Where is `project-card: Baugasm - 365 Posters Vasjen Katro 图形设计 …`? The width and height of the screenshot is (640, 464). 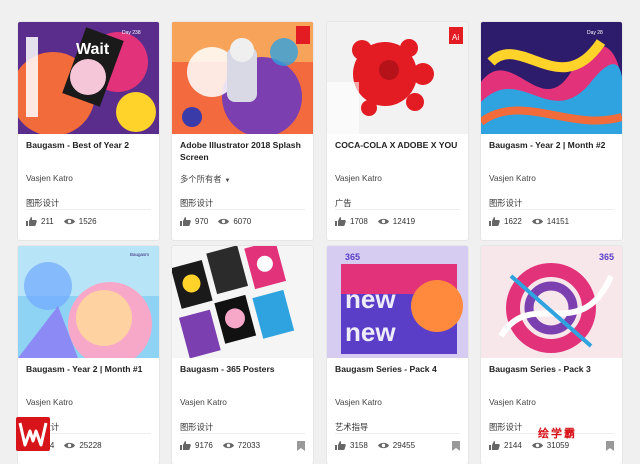
project-card: Baugasm - 365 Posters Vasjen Katro 图形设计 … is located at coordinates (242, 355).